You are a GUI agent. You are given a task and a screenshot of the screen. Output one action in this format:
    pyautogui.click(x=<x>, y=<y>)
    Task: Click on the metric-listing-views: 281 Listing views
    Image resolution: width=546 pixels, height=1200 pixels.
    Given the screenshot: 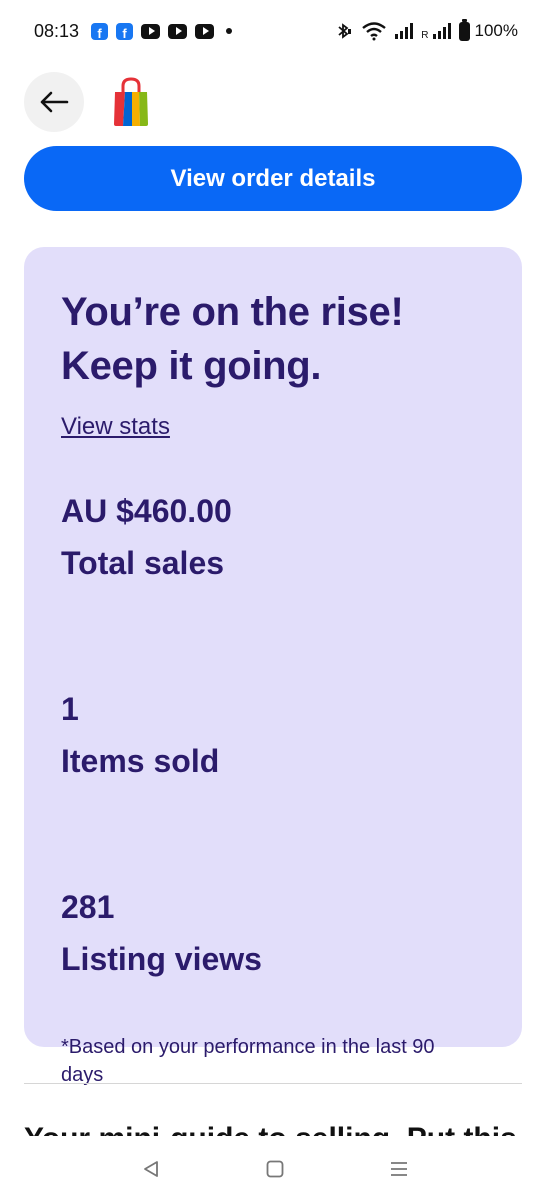 What is the action you would take?
    pyautogui.click(x=273, y=933)
    